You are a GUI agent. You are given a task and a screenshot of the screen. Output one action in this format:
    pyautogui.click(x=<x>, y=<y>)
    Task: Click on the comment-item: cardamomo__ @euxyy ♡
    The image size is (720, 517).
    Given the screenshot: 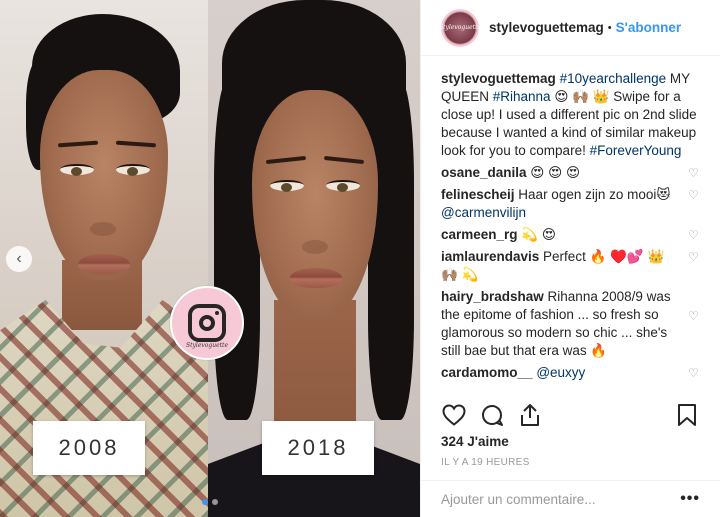 What is the action you would take?
    pyautogui.click(x=570, y=373)
    